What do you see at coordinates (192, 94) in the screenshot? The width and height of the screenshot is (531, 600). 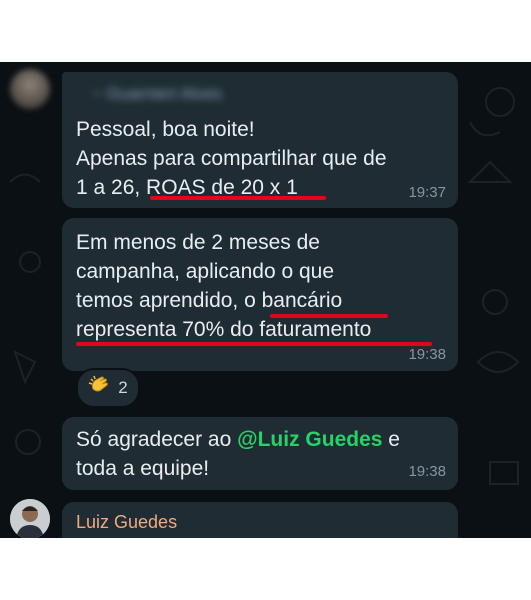 I see `sender-name: ~ Guarnieri Alves` at bounding box center [192, 94].